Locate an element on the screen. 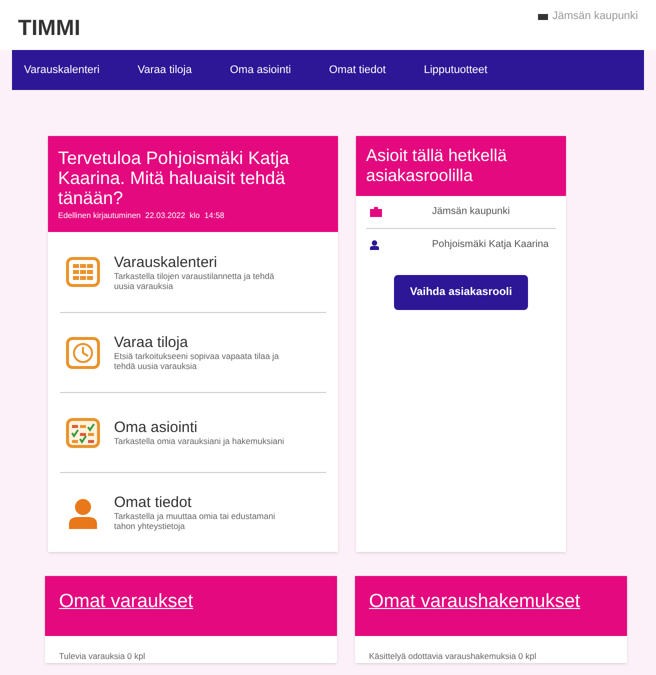  last-login: Edellinen kirjautuminen 22.03.2022 klo 14:58 is located at coordinates (142, 216).